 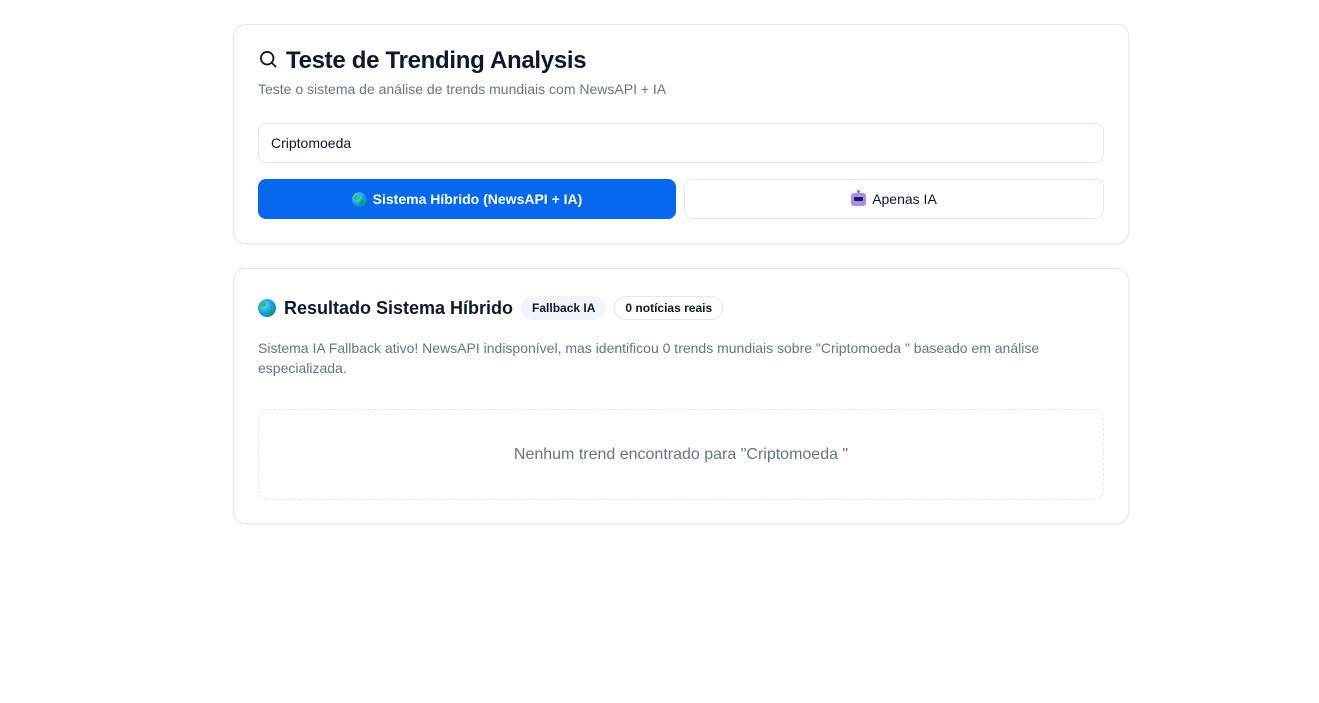 What do you see at coordinates (399, 307) in the screenshot?
I see `result-title: Resultado Sistema Híbrido` at bounding box center [399, 307].